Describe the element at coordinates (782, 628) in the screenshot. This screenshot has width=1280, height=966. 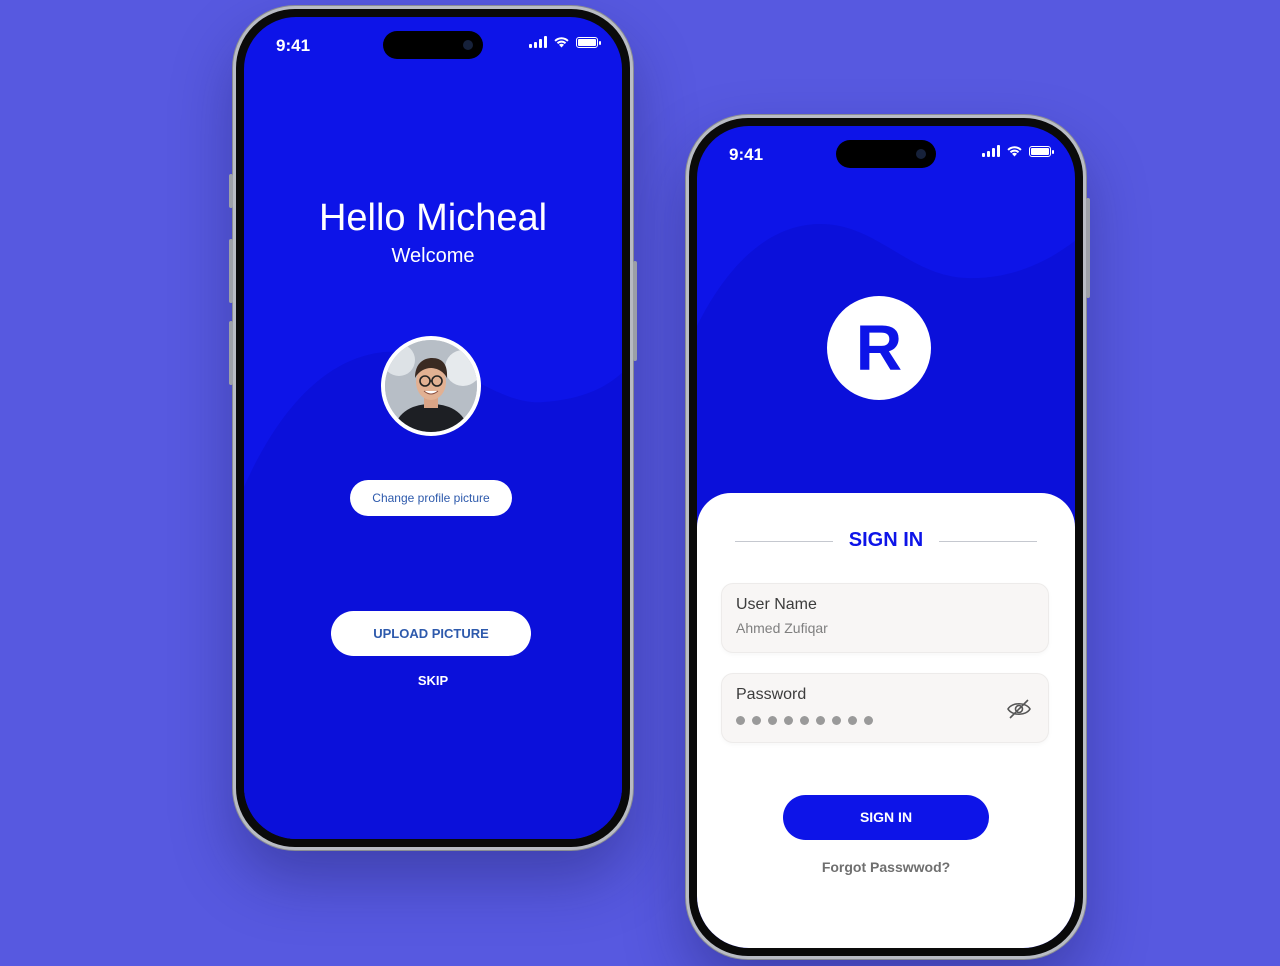
I see `username-value: Ahmed Zufiqar` at that location.